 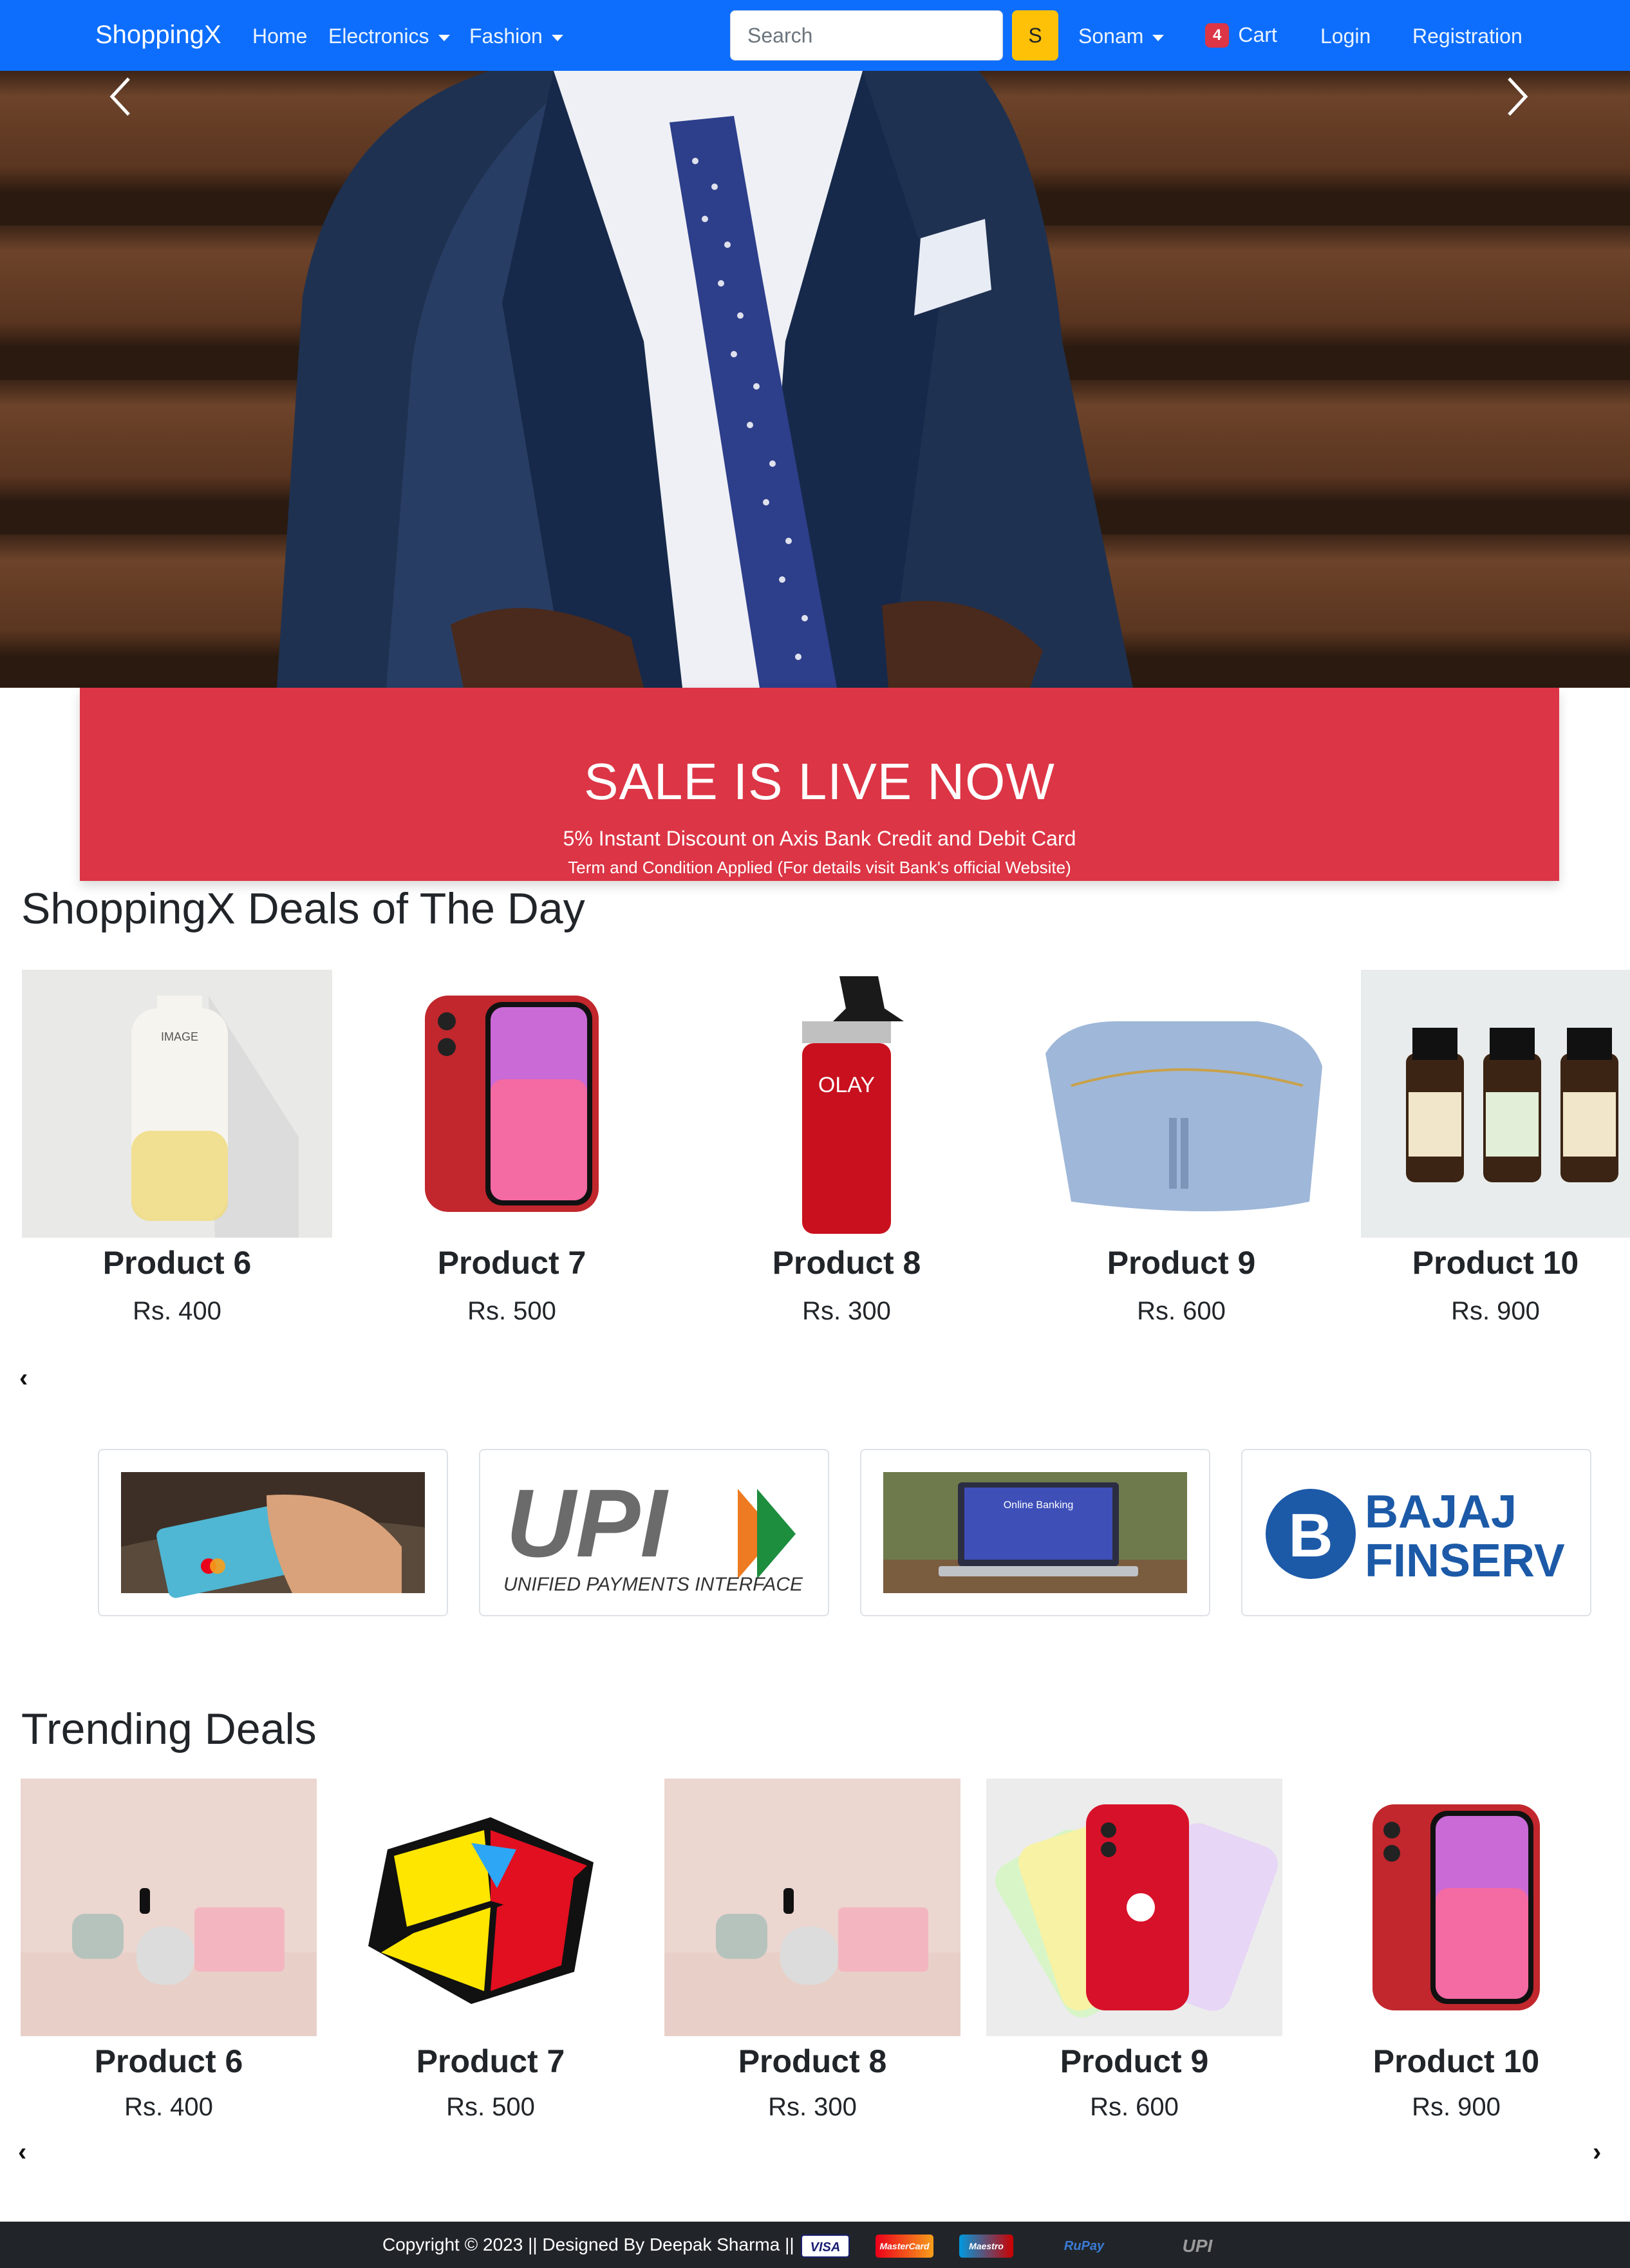 What do you see at coordinates (279, 36) in the screenshot?
I see `nav-home: Home` at bounding box center [279, 36].